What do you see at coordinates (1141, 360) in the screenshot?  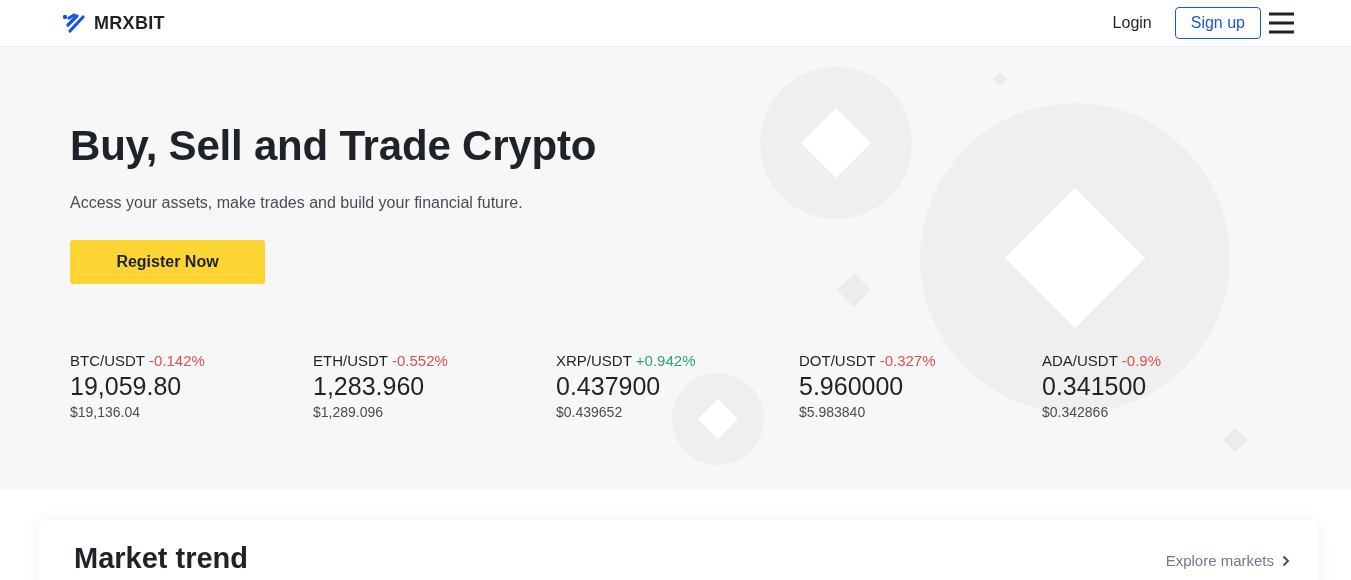 I see `price-change: -0.9%` at bounding box center [1141, 360].